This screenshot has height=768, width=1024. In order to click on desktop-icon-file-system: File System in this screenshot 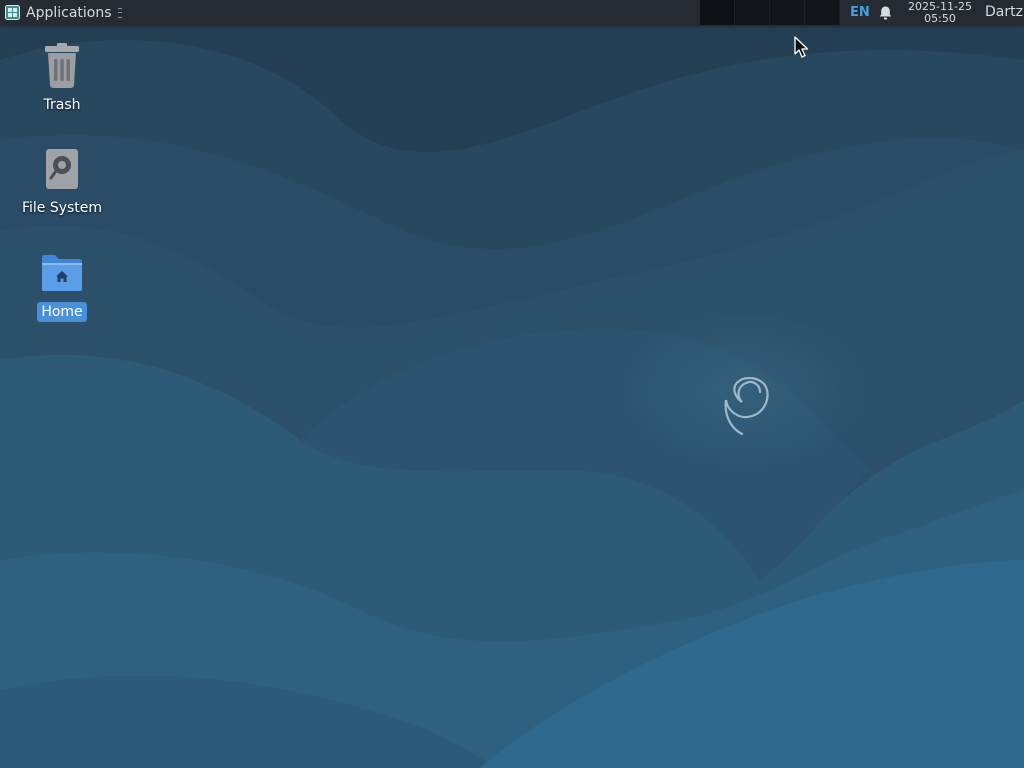, I will do `click(62, 181)`.